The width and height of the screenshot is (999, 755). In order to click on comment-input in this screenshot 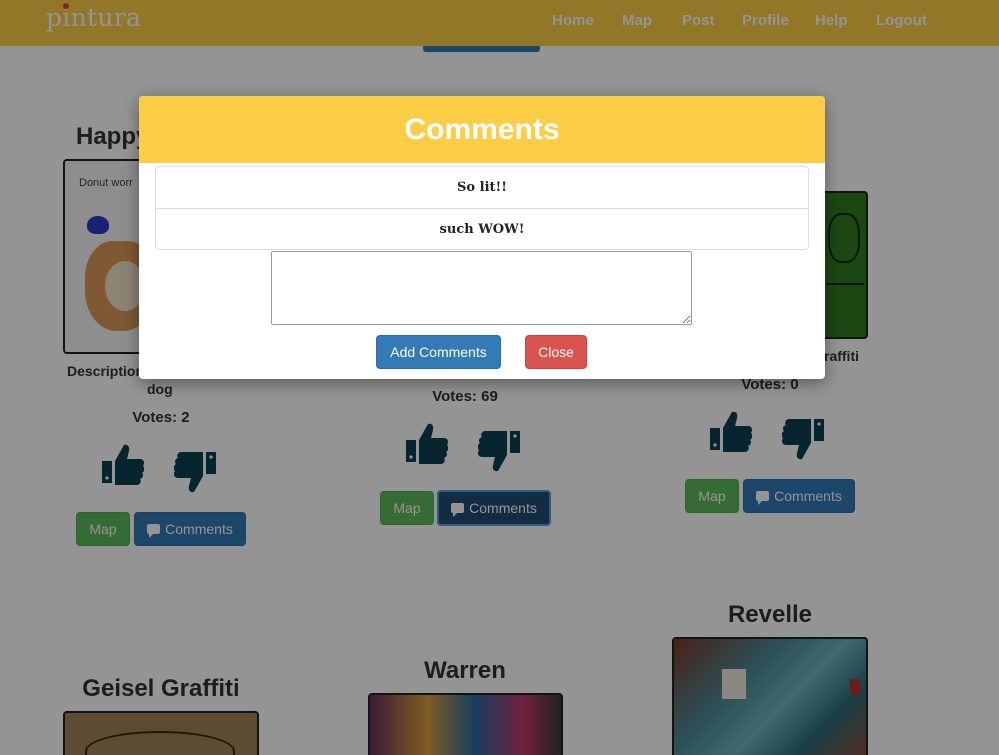, I will do `click(481, 288)`.